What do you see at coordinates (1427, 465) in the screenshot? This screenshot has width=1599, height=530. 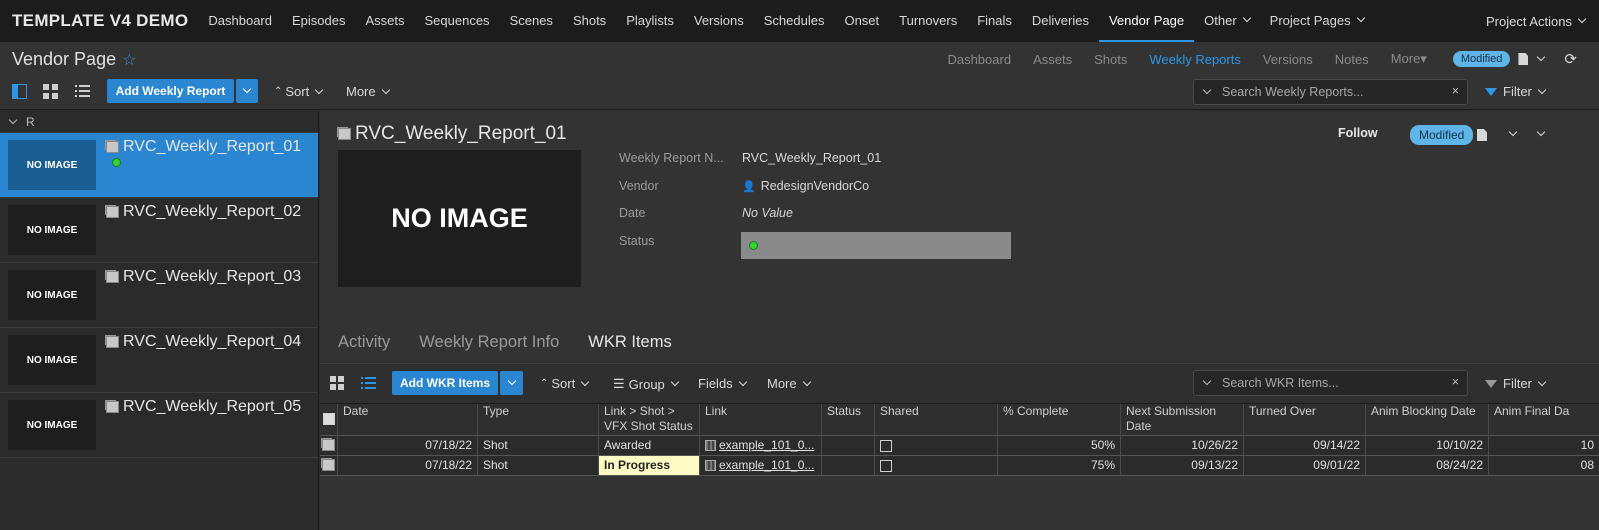 I see `cell-anim-blocking: 08/24/22` at bounding box center [1427, 465].